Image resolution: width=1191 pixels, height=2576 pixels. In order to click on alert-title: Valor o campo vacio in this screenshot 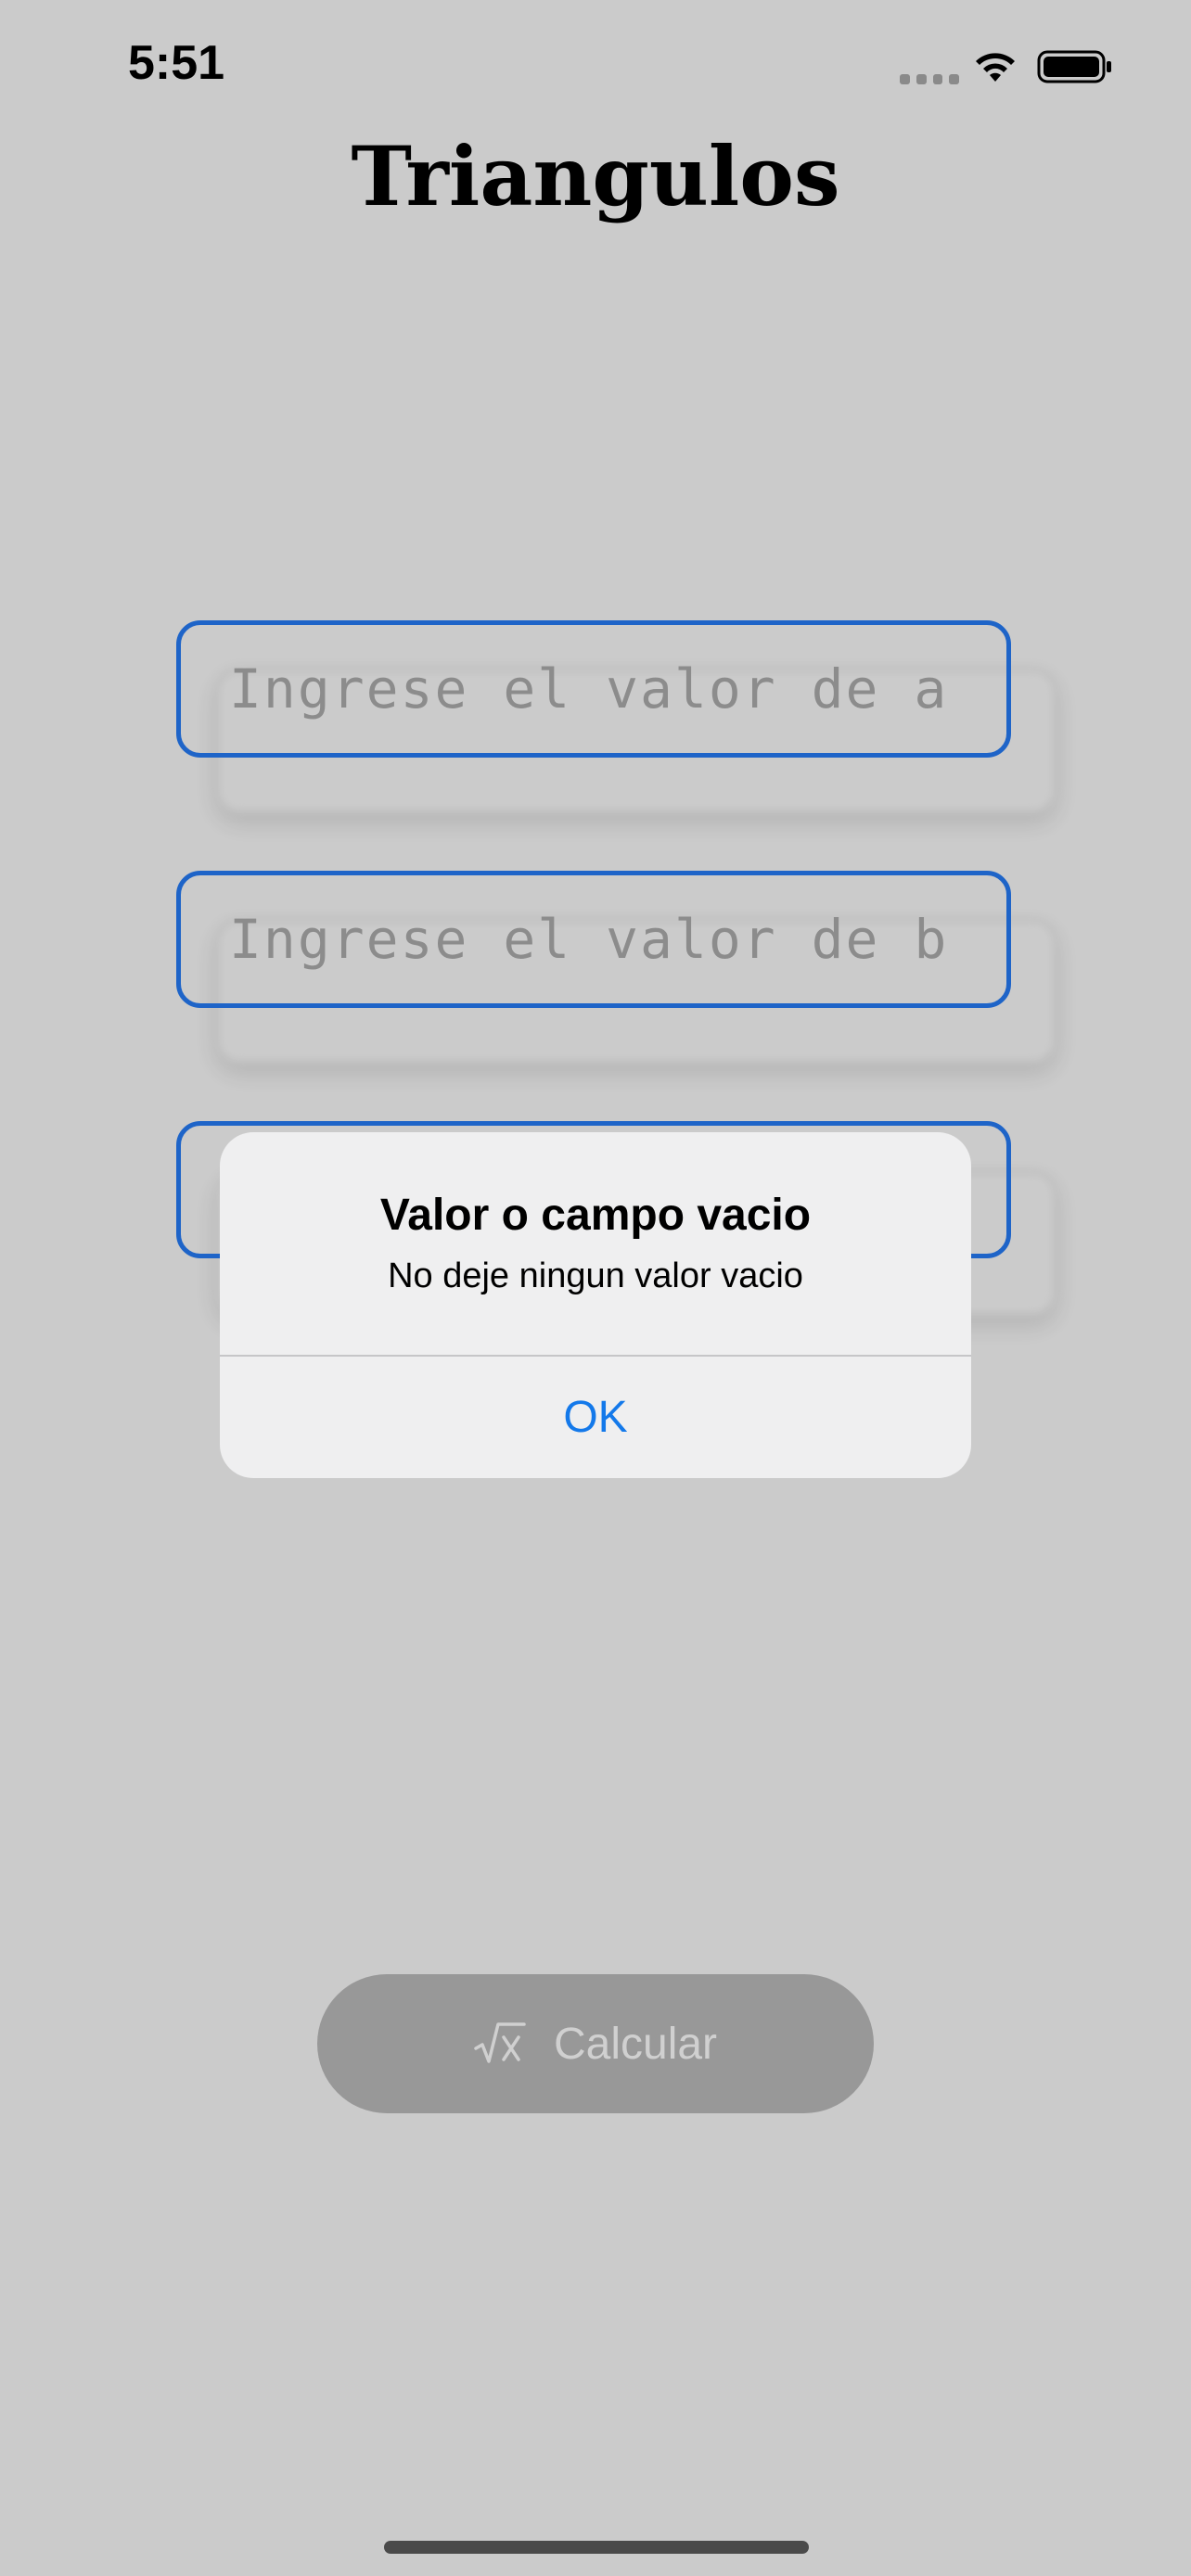, I will do `click(595, 1216)`.